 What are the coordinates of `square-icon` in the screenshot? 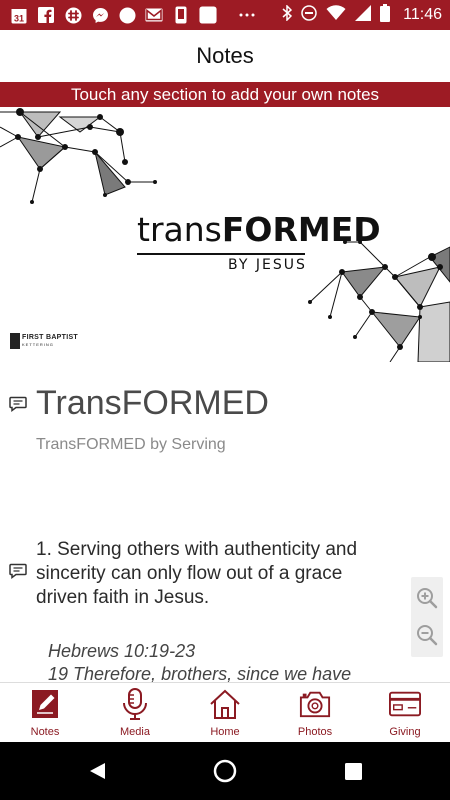 It's located at (208, 15).